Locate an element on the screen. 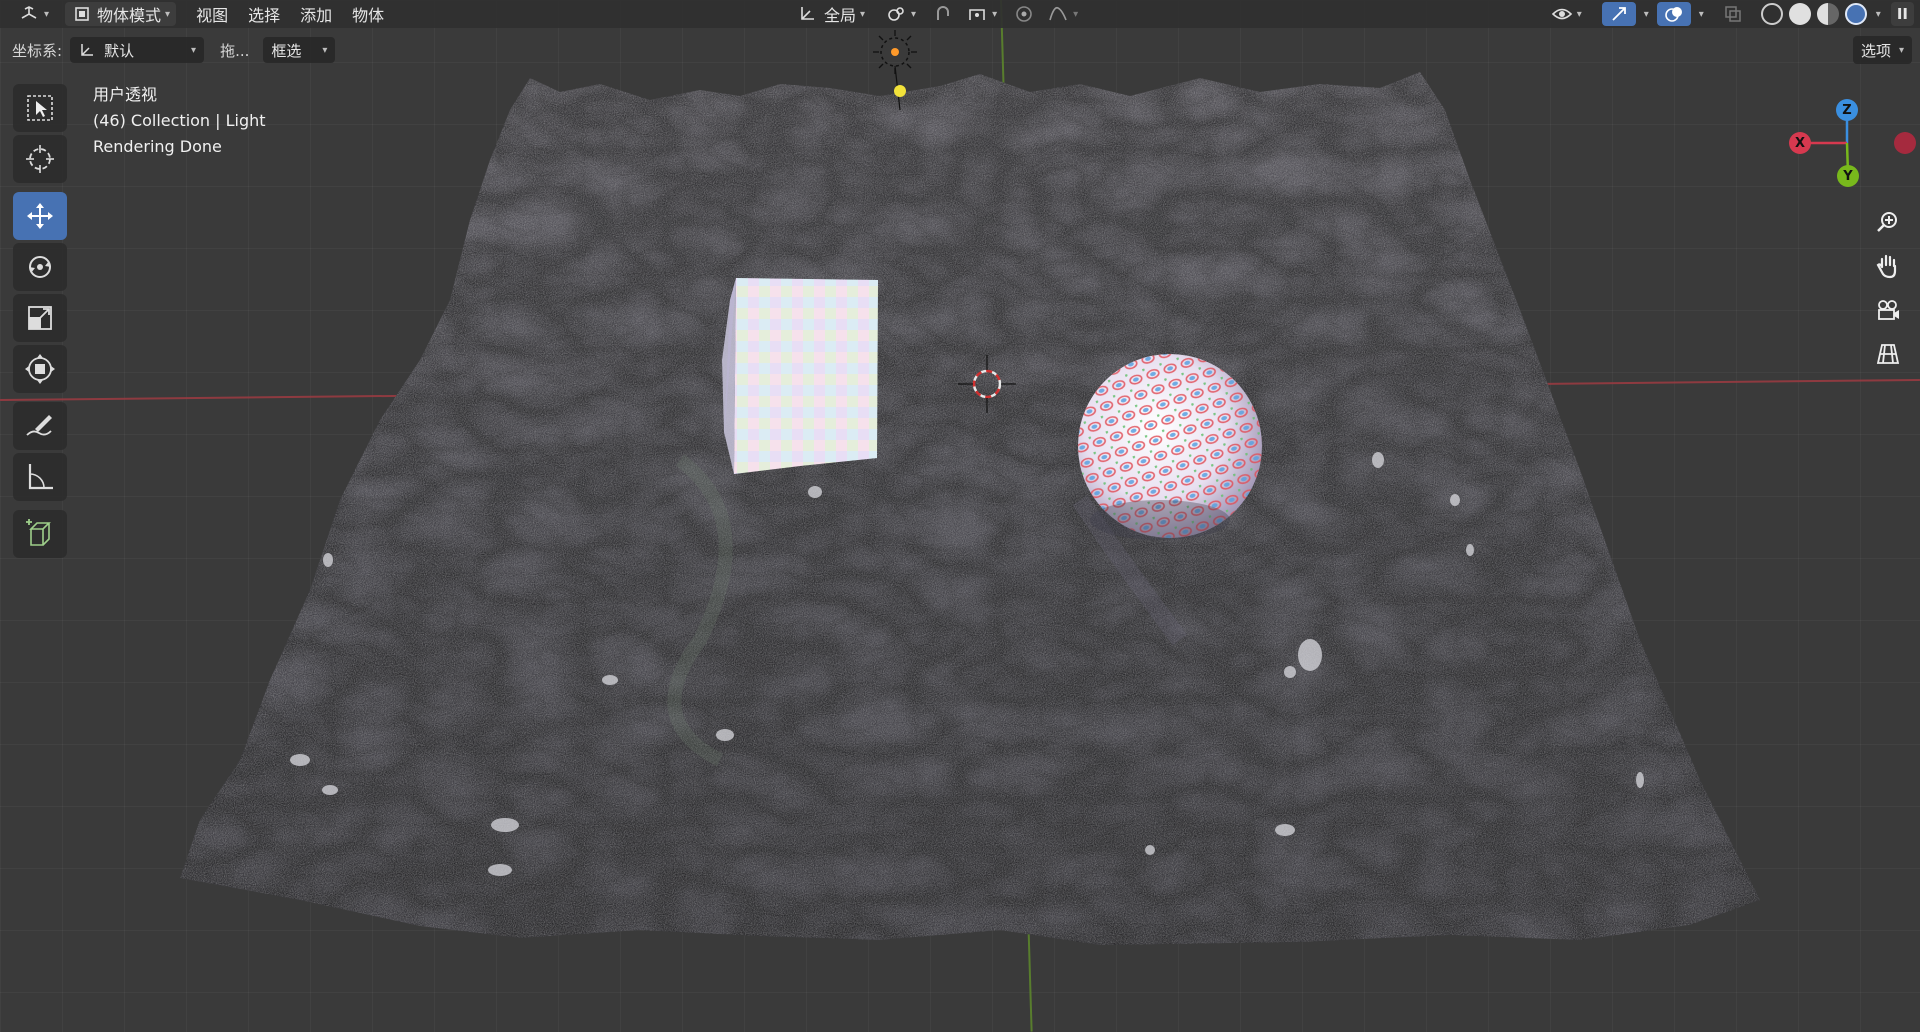 Image resolution: width=1920 pixels, height=1032 pixels. transform-icon is located at coordinates (40, 369).